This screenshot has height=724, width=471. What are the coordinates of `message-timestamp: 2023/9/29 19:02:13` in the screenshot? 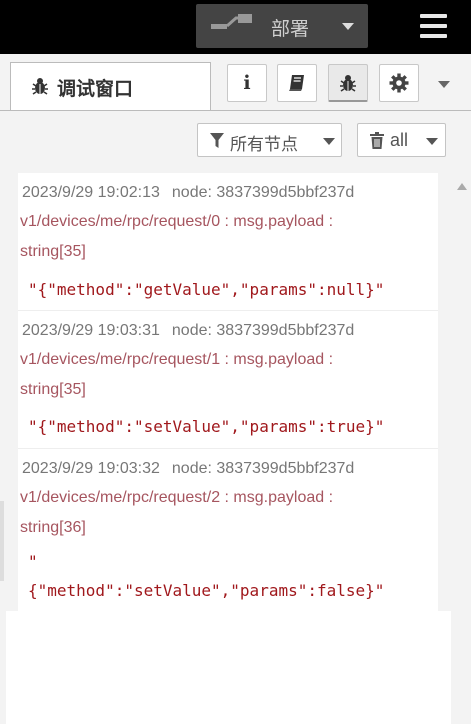 It's located at (91, 192).